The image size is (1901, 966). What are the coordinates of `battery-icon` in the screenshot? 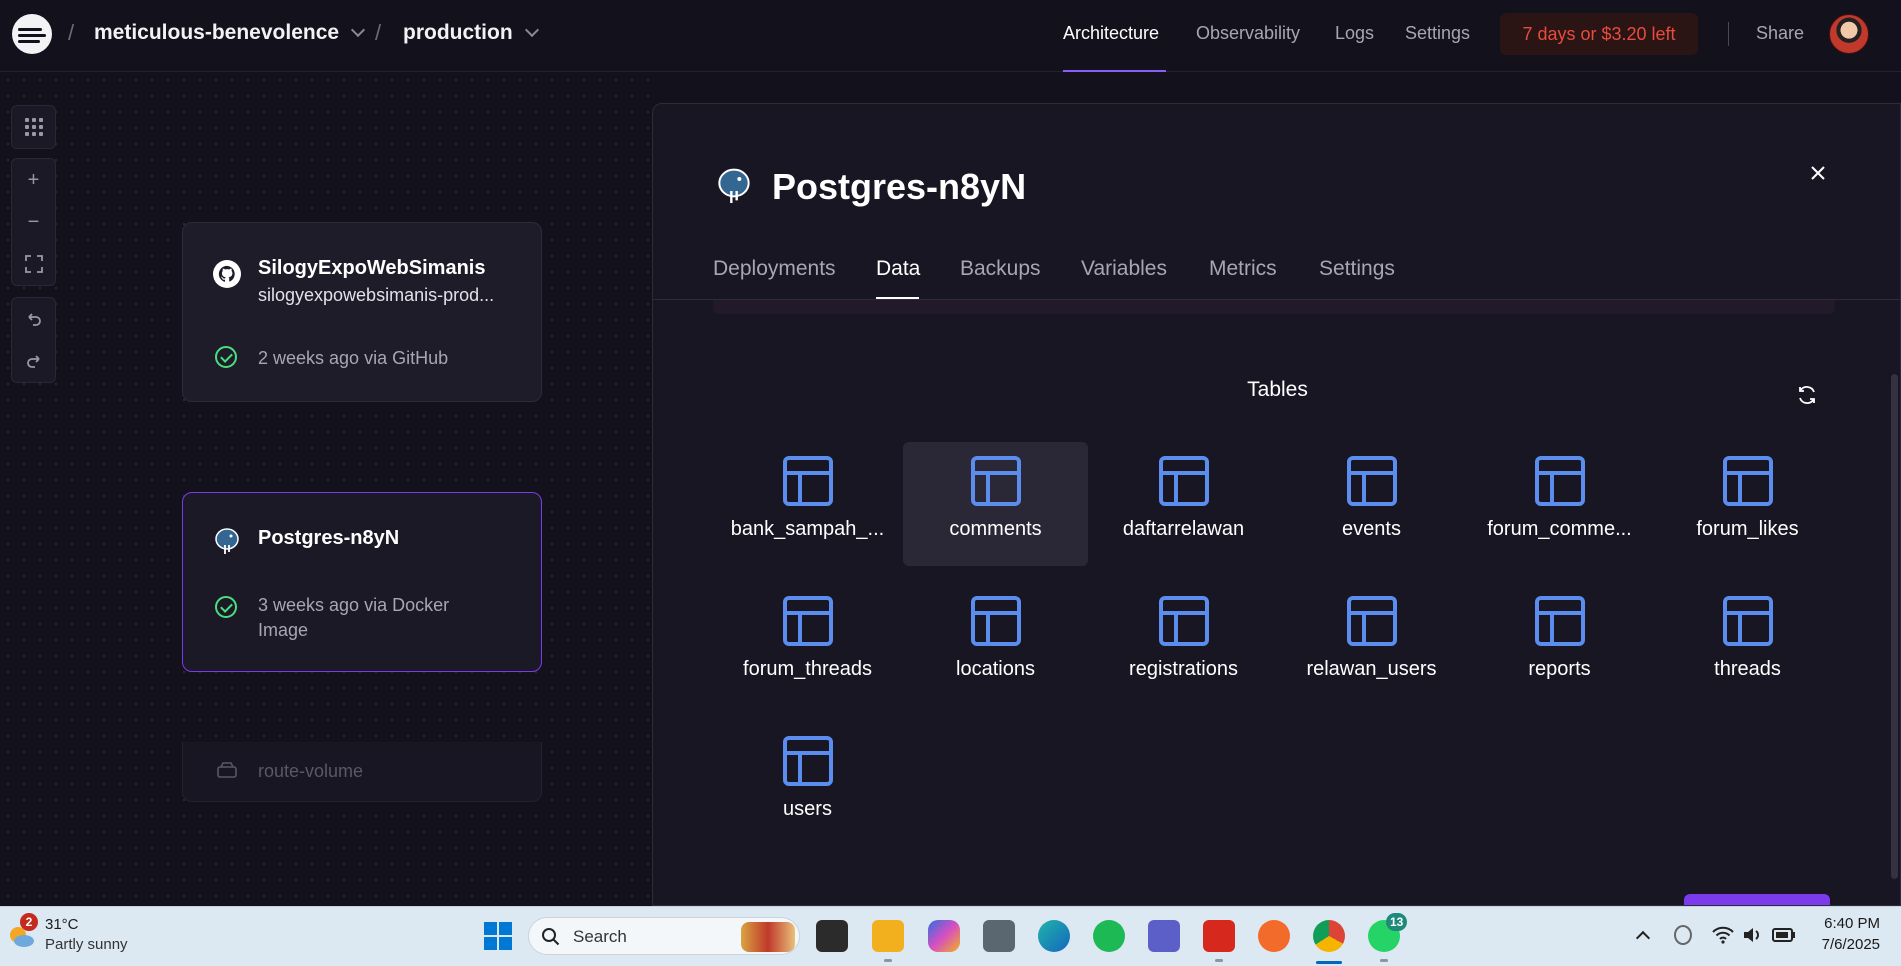 It's located at (1784, 935).